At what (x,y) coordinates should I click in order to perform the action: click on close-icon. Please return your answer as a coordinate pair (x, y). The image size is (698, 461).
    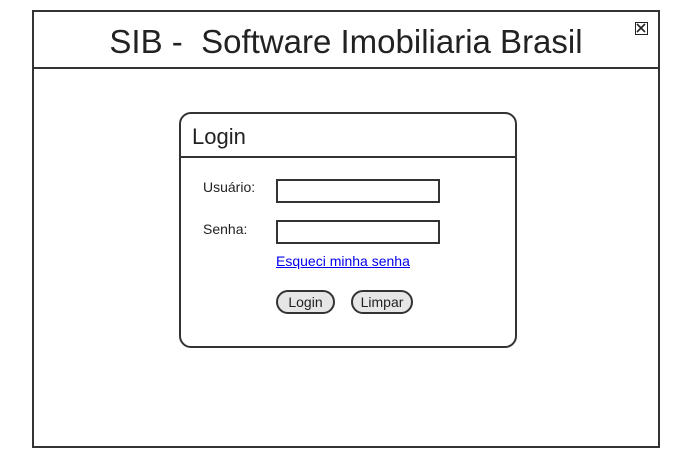
    Looking at the image, I should click on (641, 28).